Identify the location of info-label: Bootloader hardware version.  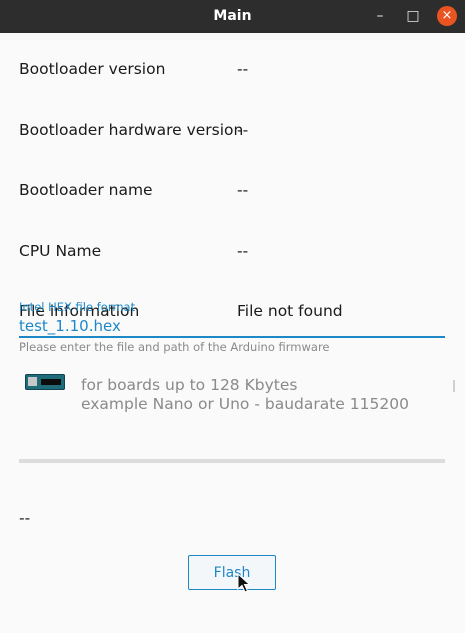
(131, 130).